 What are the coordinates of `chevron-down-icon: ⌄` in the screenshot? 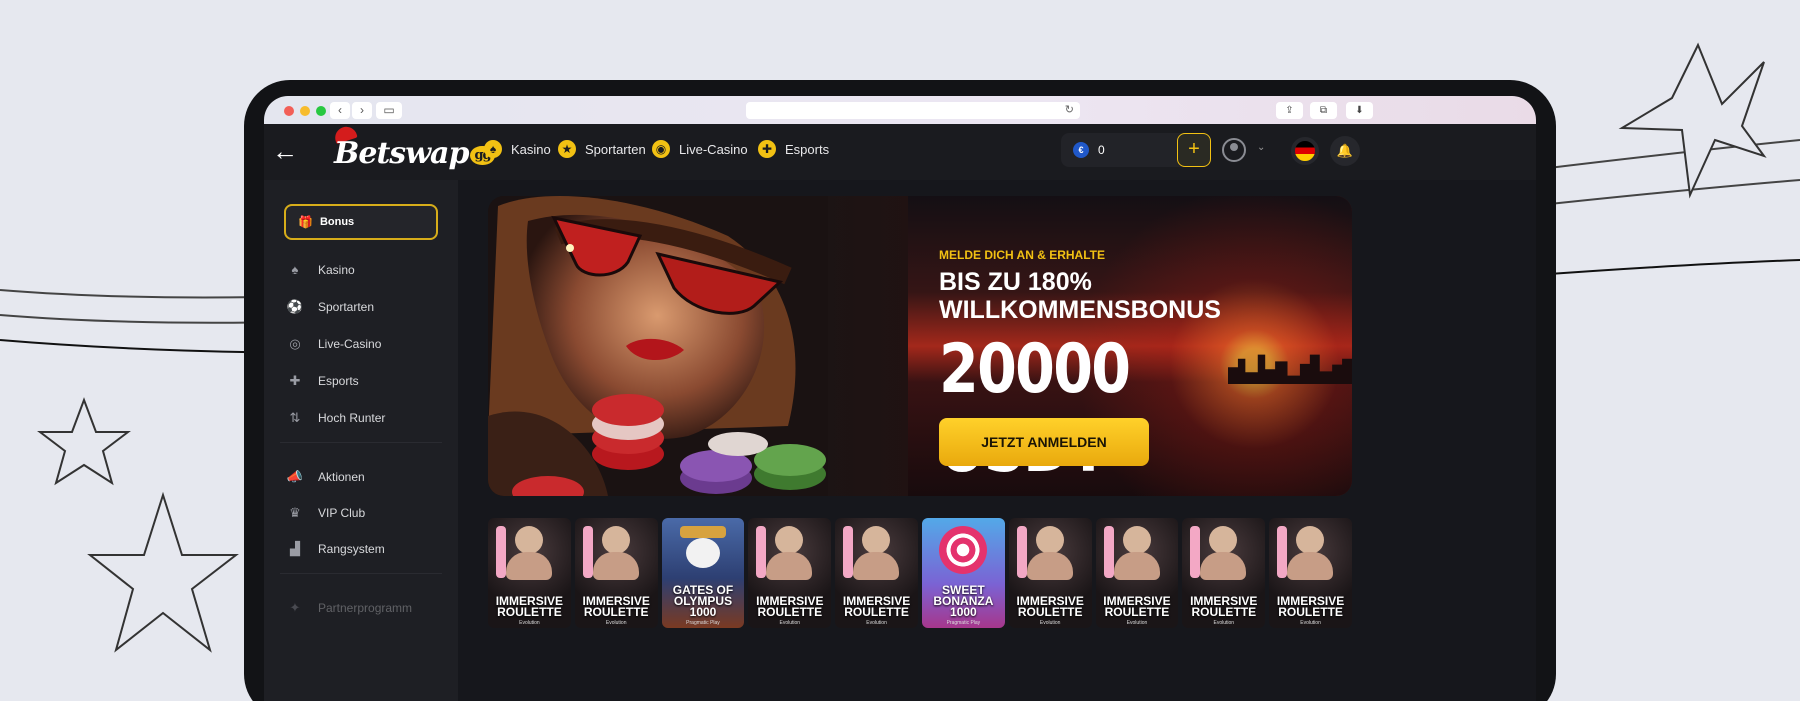 It's located at (1261, 147).